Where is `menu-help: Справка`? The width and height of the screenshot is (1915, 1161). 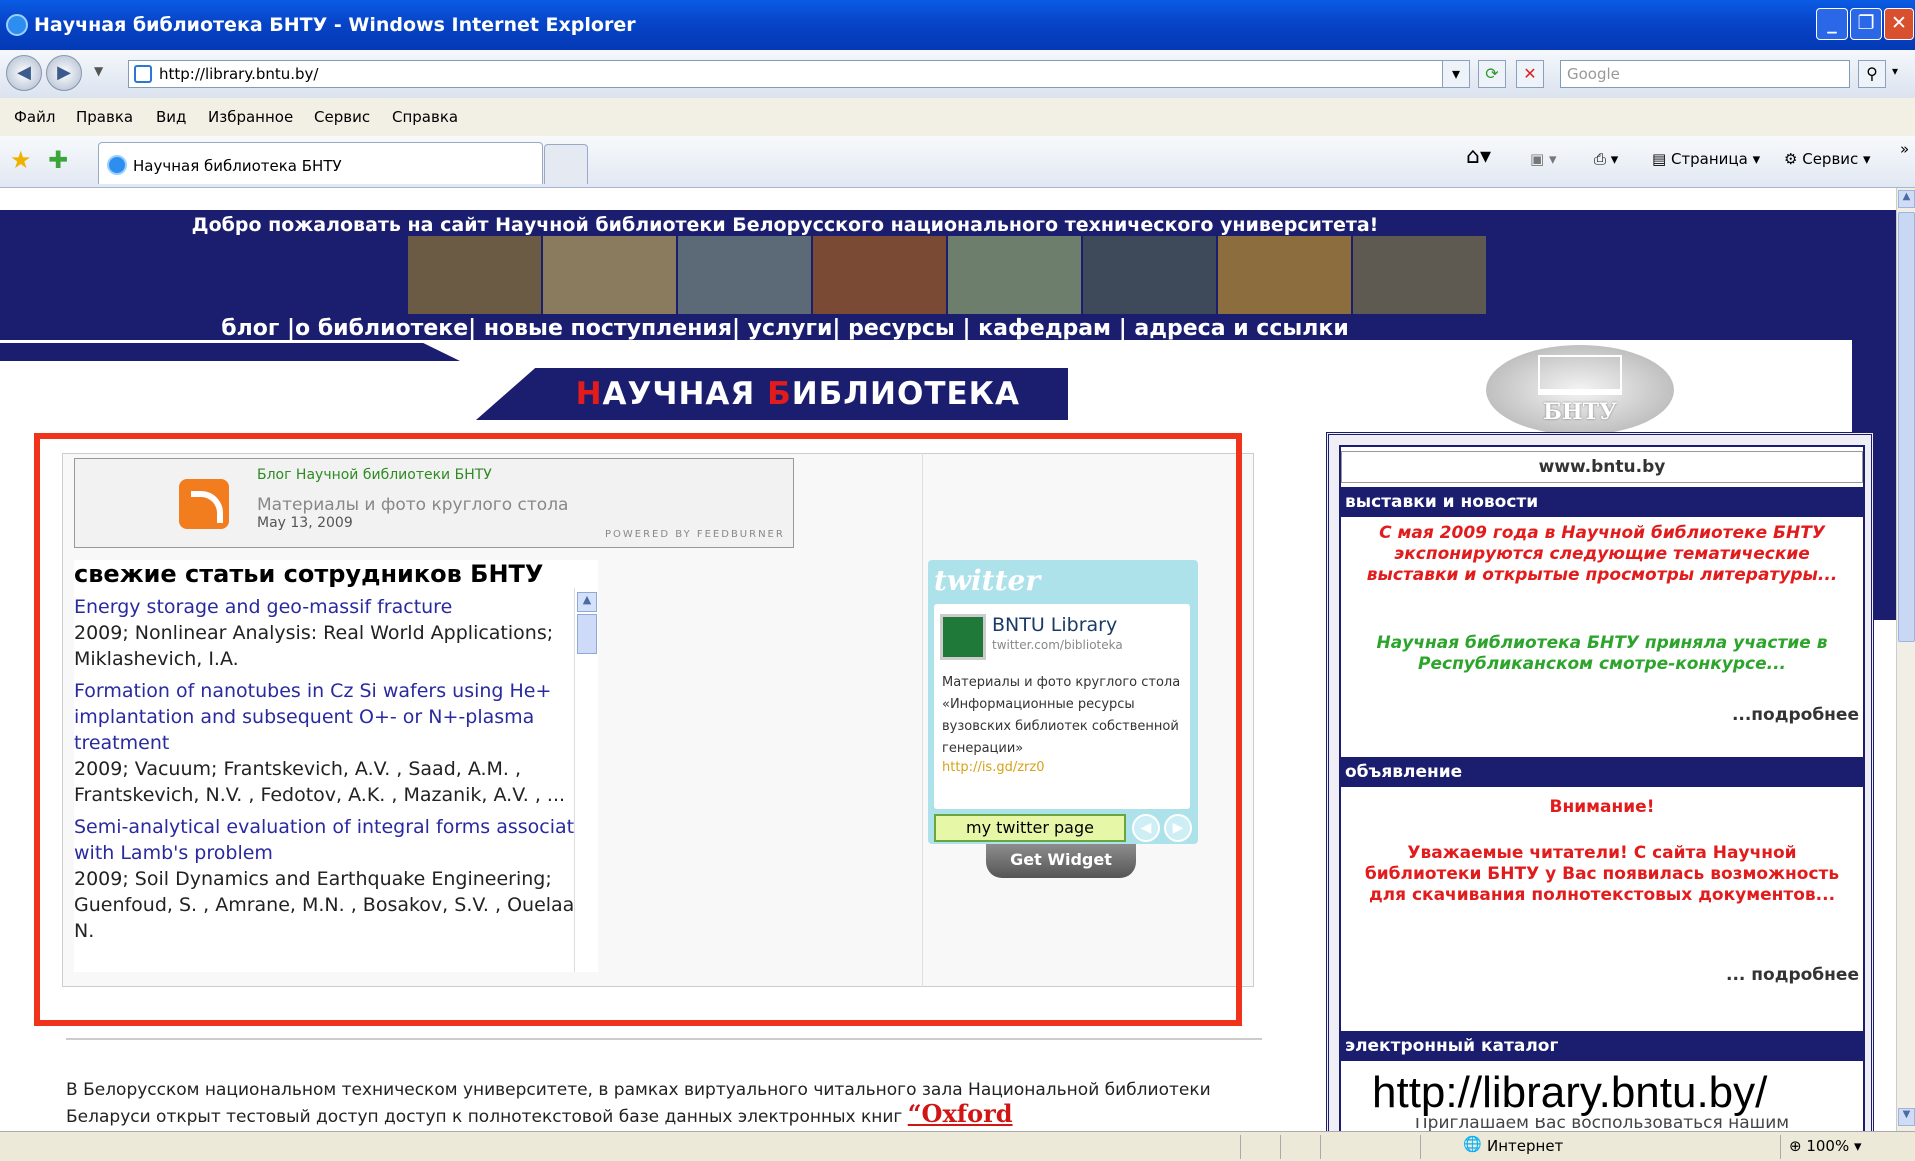
menu-help: Справка is located at coordinates (425, 117).